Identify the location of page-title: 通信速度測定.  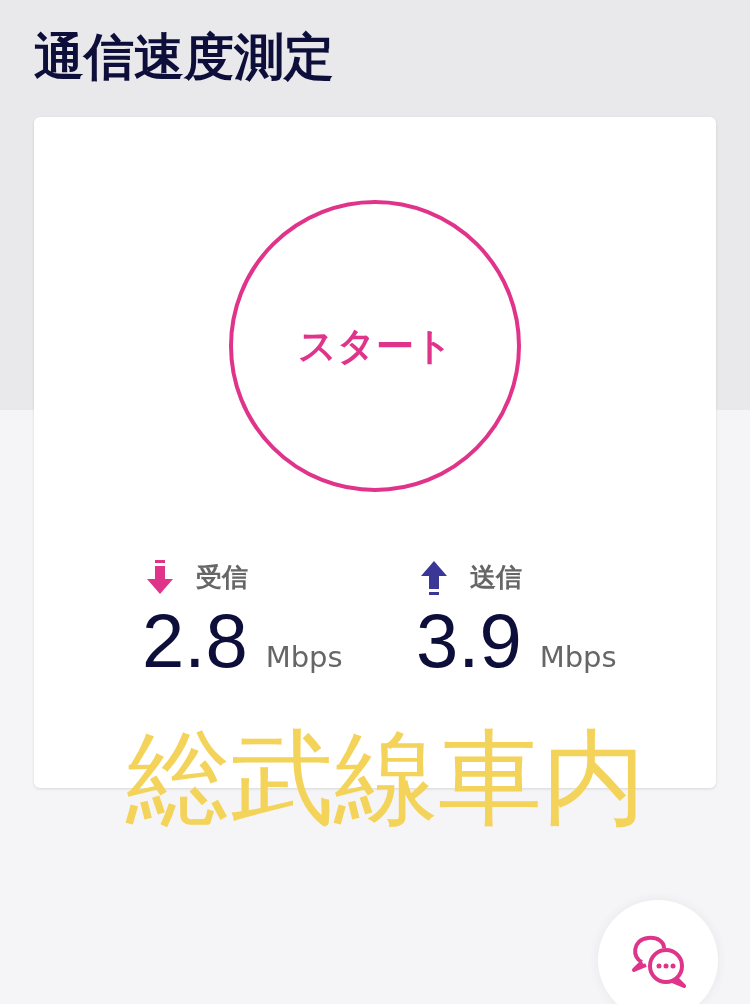
(184, 57).